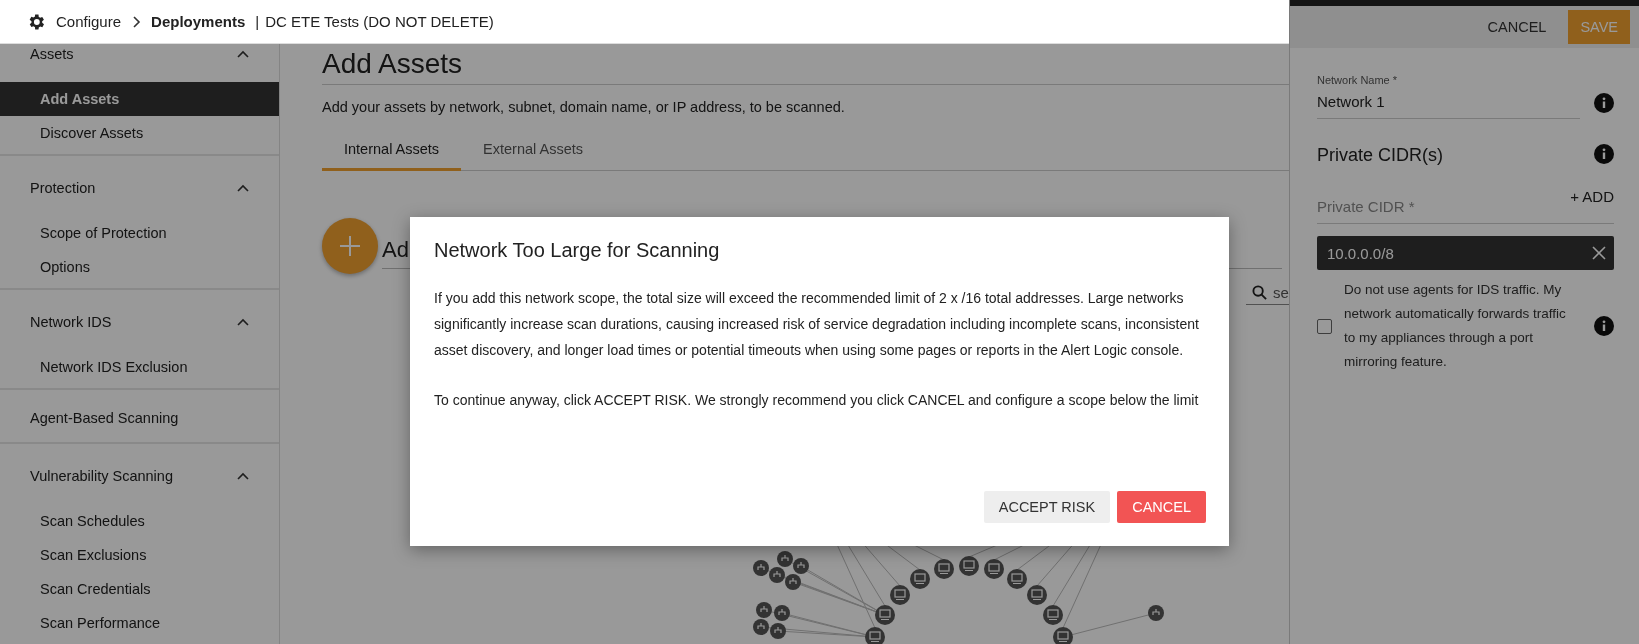 The height and width of the screenshot is (644, 1639). I want to click on add-network-title: Ad, so click(395, 249).